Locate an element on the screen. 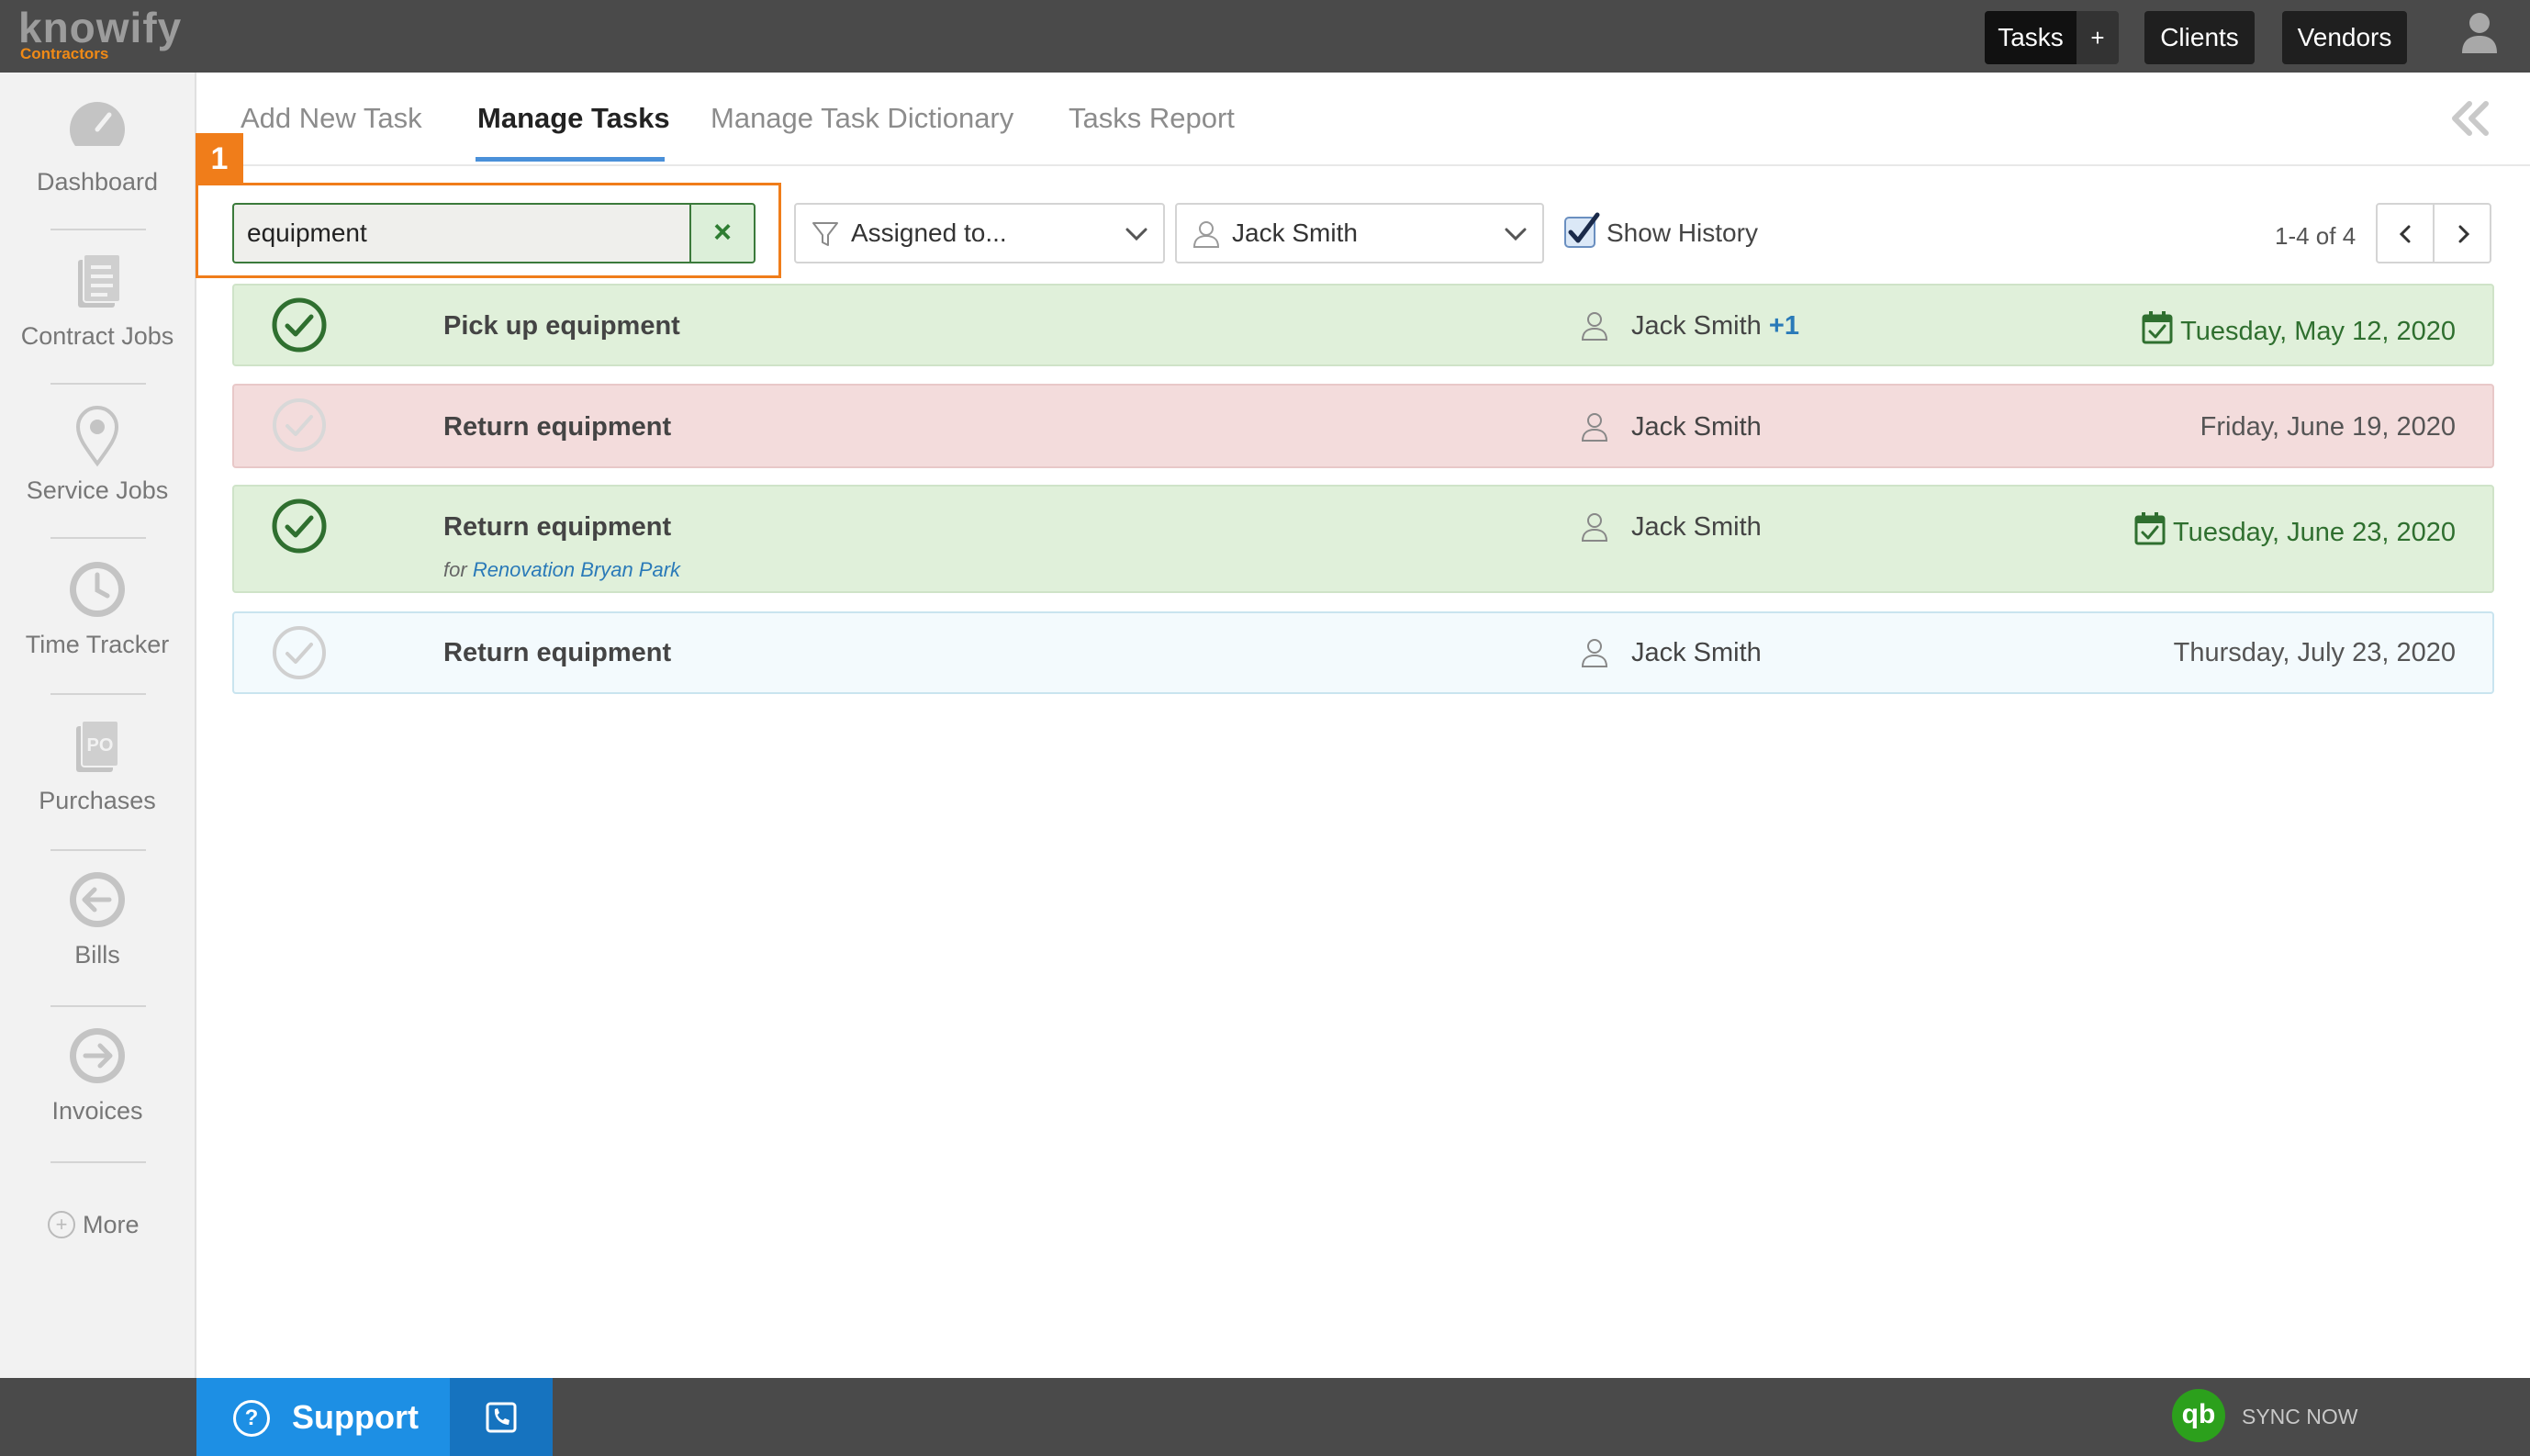  user-icon is located at coordinates (2479, 33).